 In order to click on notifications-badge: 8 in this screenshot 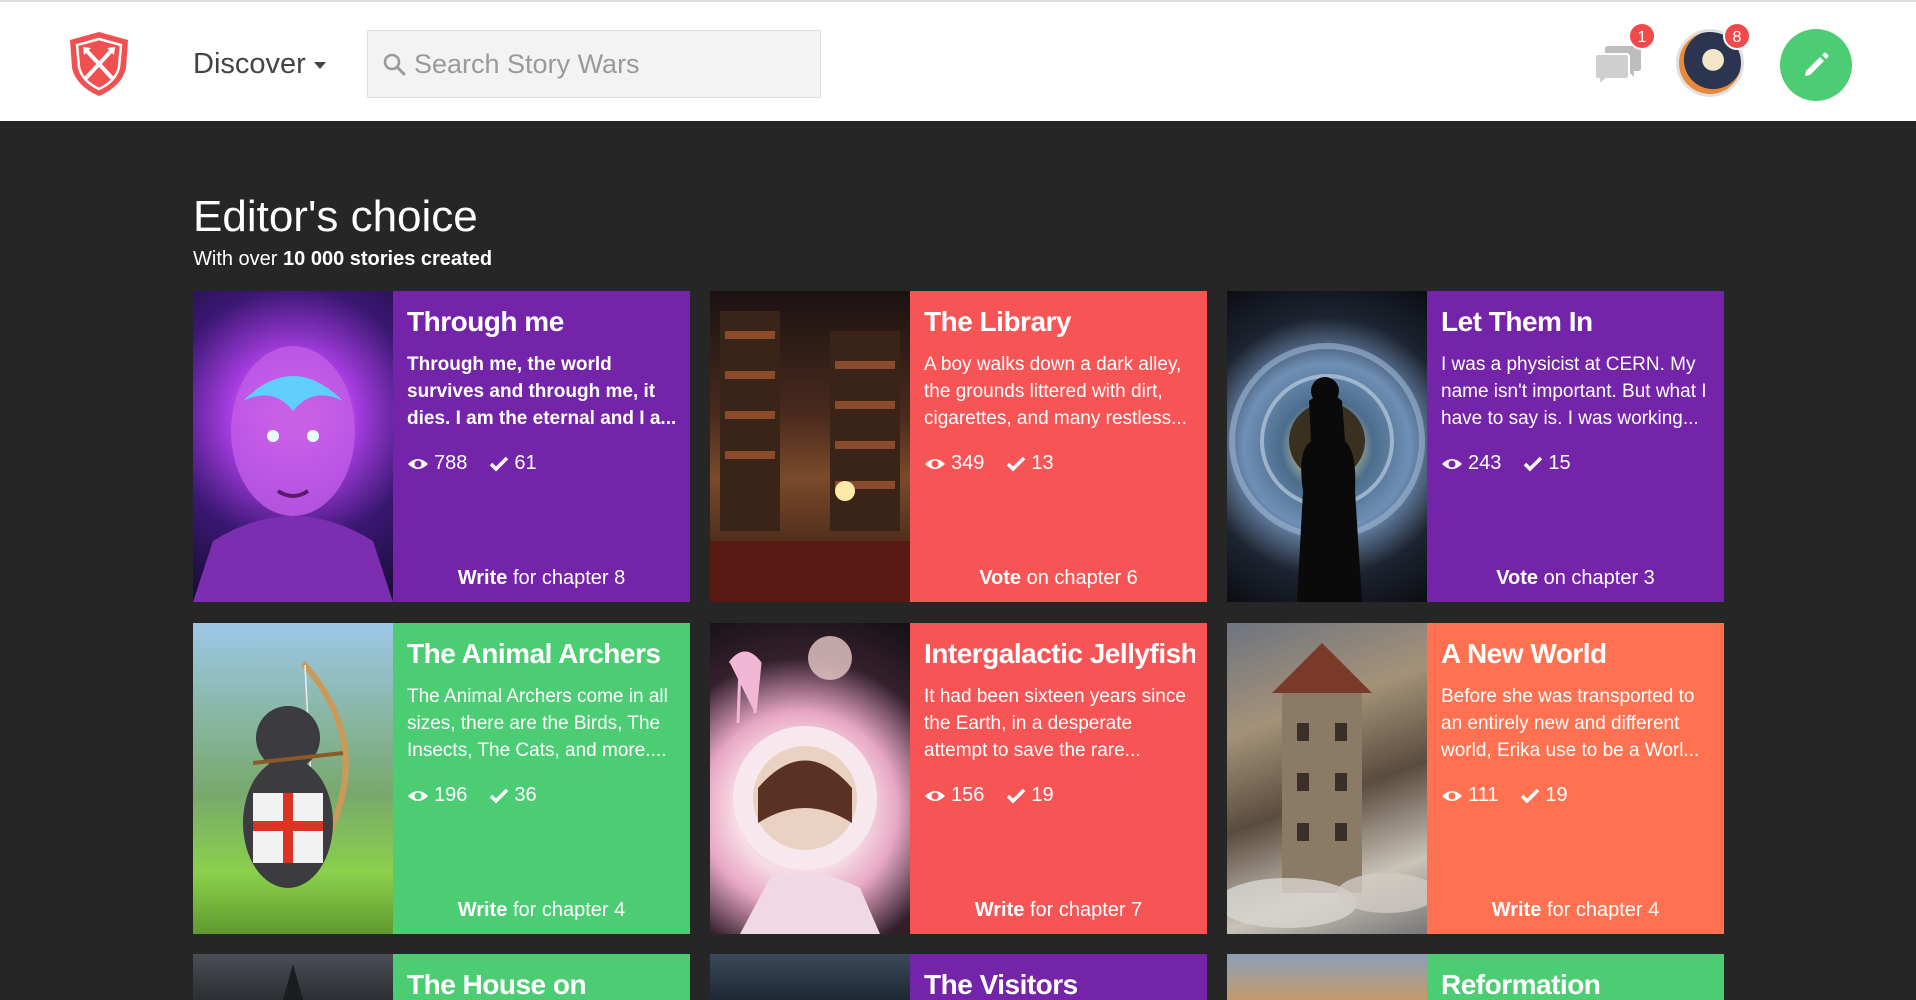, I will do `click(1737, 36)`.